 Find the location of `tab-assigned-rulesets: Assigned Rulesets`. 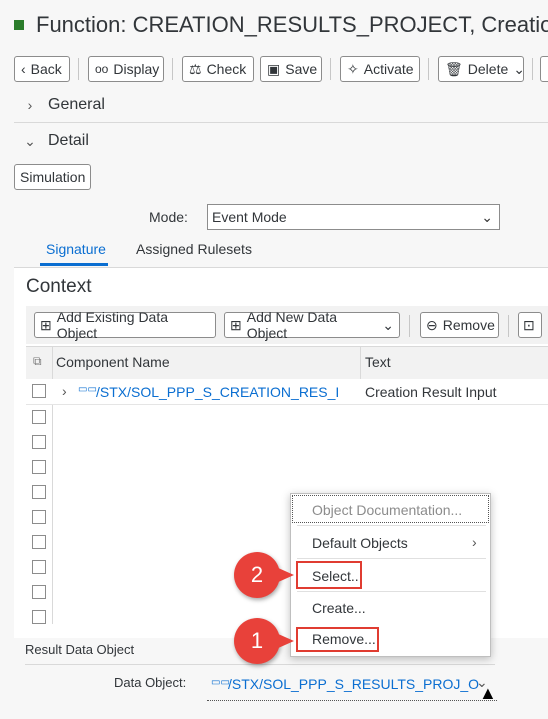

tab-assigned-rulesets: Assigned Rulesets is located at coordinates (194, 249).